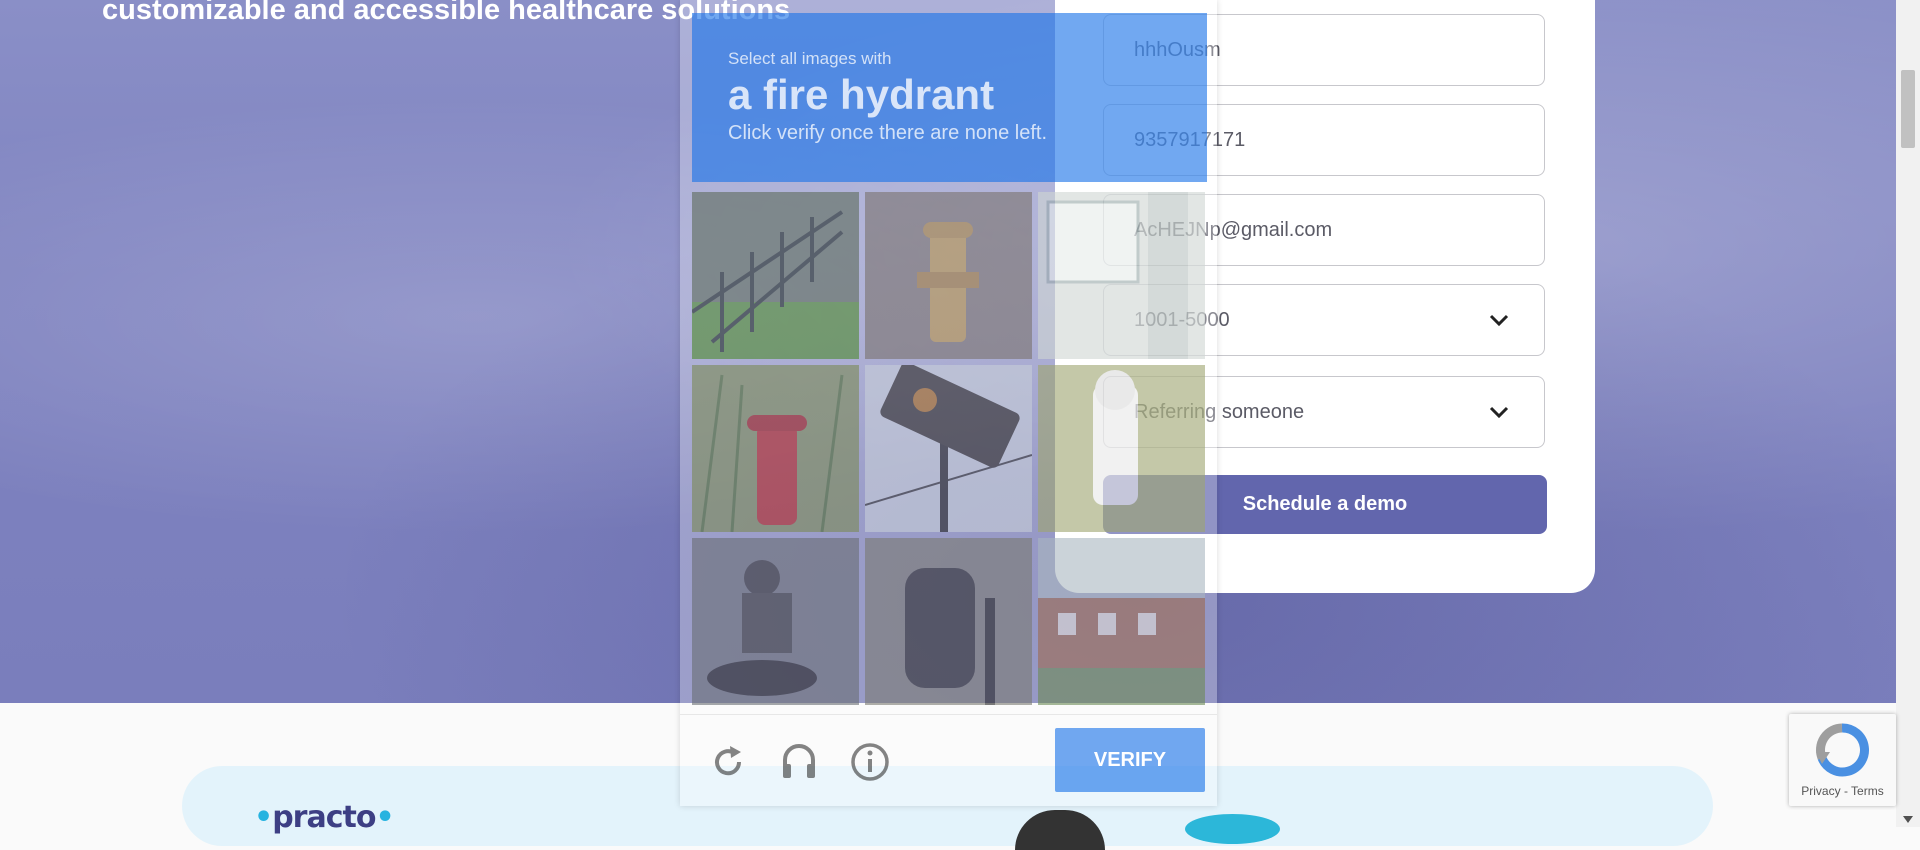  Describe the element at coordinates (728, 762) in the screenshot. I see `reload-icon` at that location.